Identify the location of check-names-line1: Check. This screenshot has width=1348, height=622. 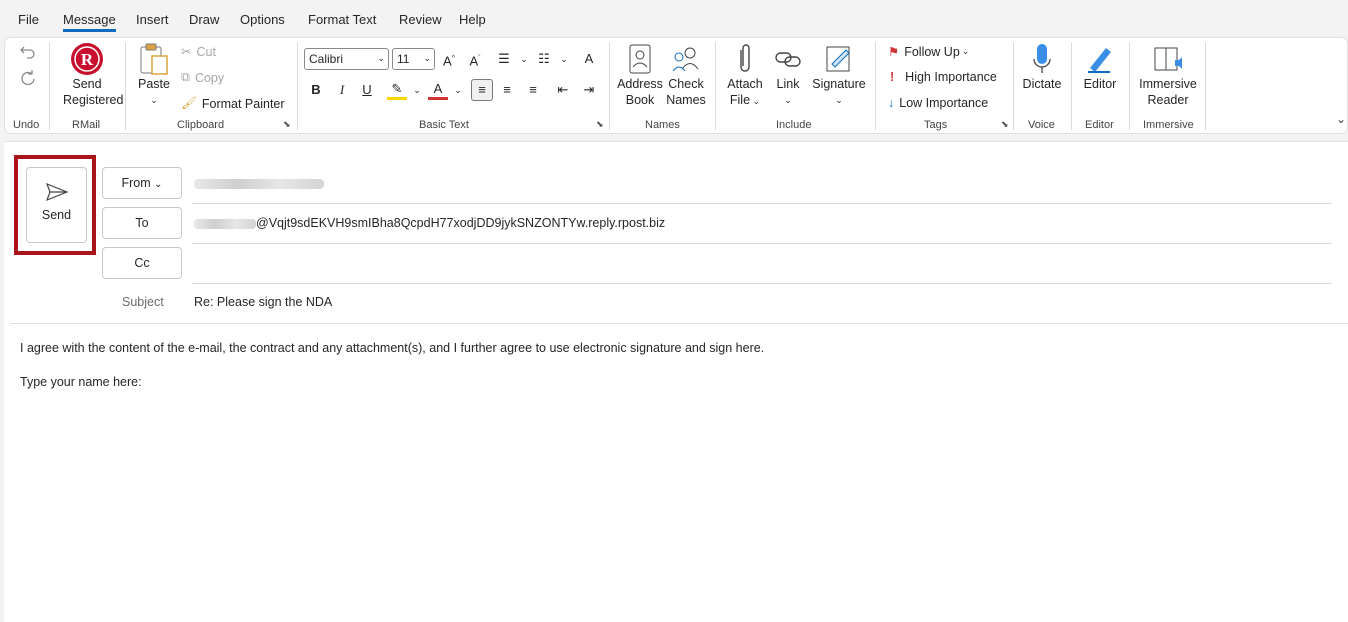
(686, 84).